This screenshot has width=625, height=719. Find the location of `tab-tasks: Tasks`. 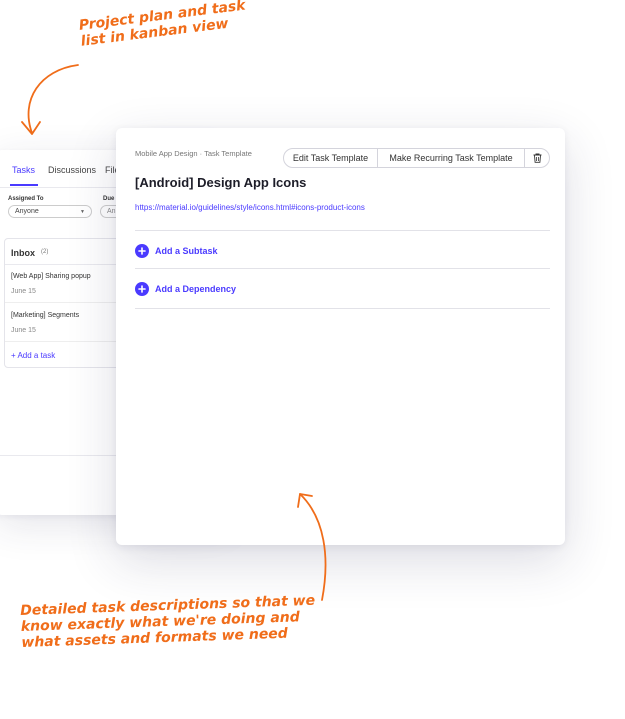

tab-tasks: Tasks is located at coordinates (23, 170).